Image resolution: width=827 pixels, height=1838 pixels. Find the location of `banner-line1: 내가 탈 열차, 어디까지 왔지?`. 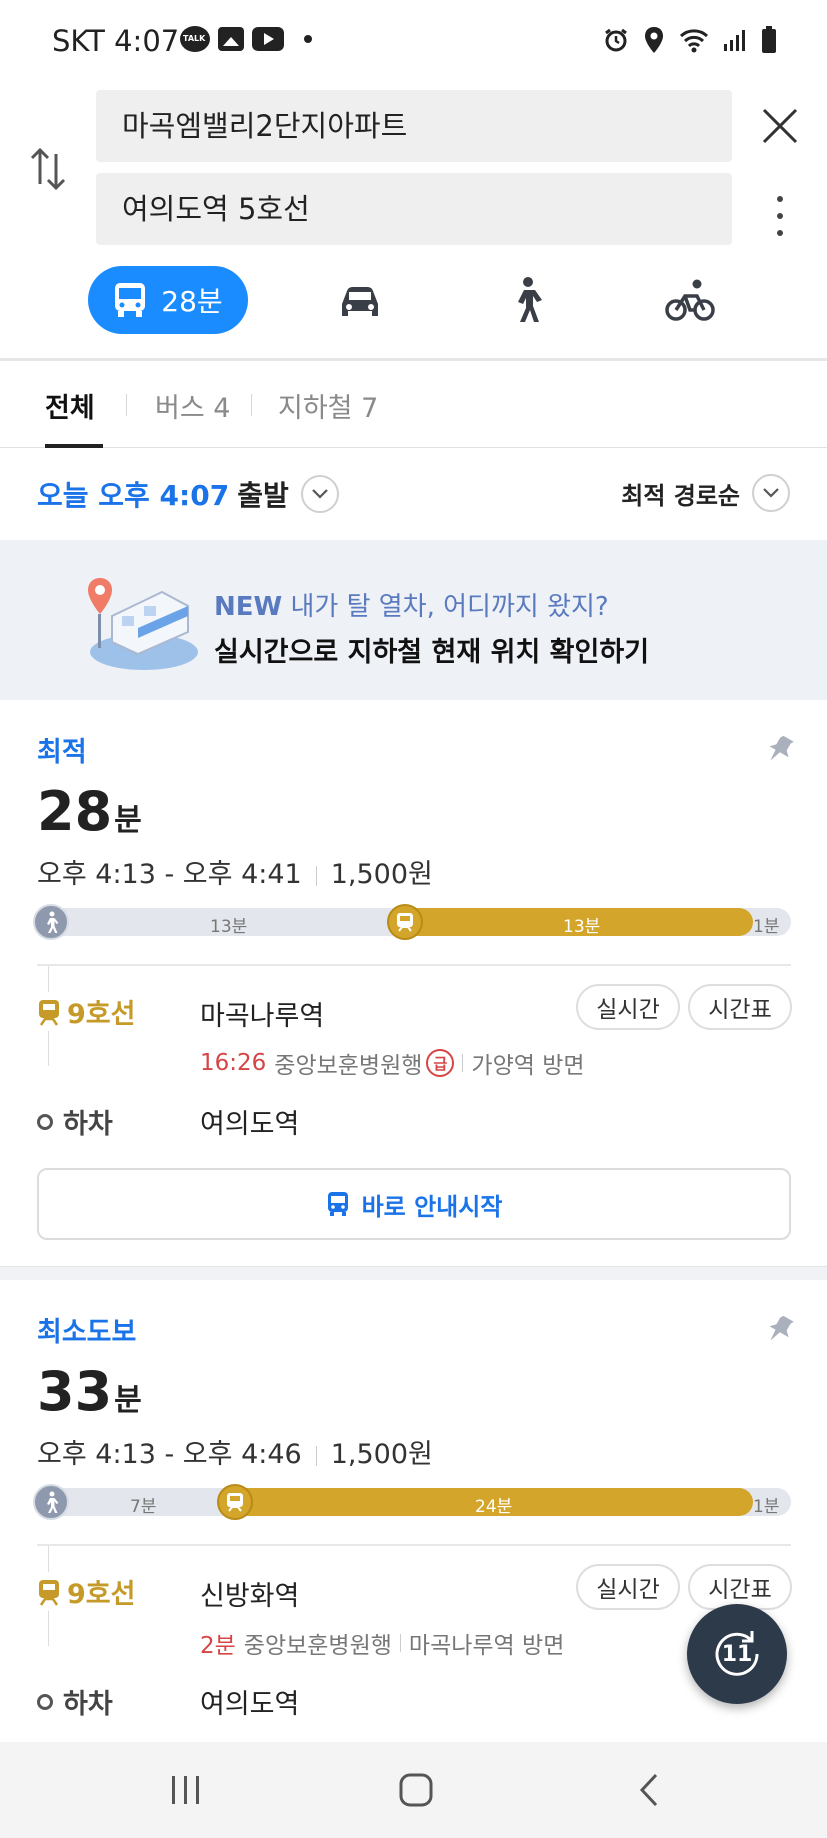

banner-line1: 내가 탈 열차, 어디까지 왔지? is located at coordinates (449, 607).